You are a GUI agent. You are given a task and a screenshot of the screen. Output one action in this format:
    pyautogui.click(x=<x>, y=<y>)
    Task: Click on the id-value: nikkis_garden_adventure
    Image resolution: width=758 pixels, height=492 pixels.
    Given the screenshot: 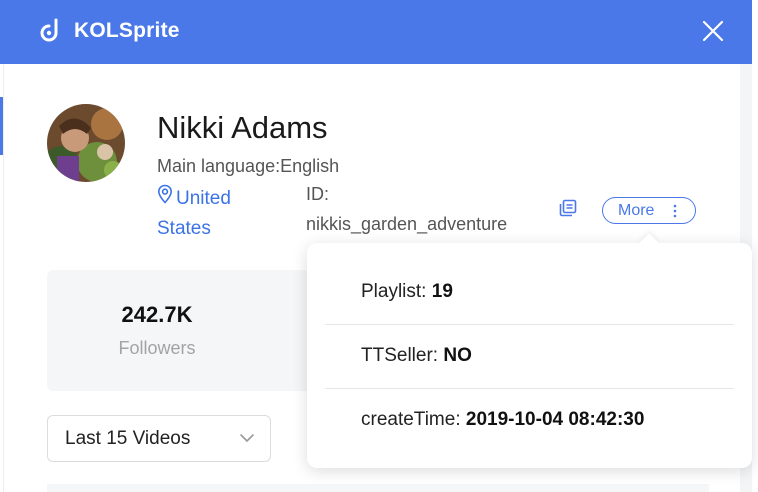 What is the action you would take?
    pyautogui.click(x=407, y=224)
    